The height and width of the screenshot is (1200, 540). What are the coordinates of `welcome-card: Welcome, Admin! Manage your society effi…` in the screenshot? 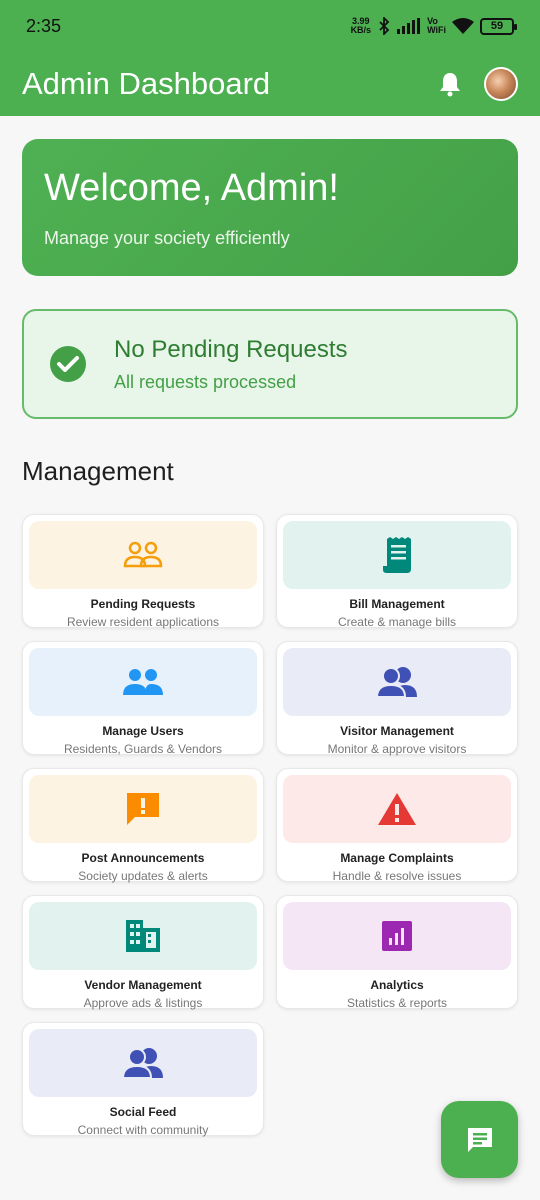 It's located at (270, 207).